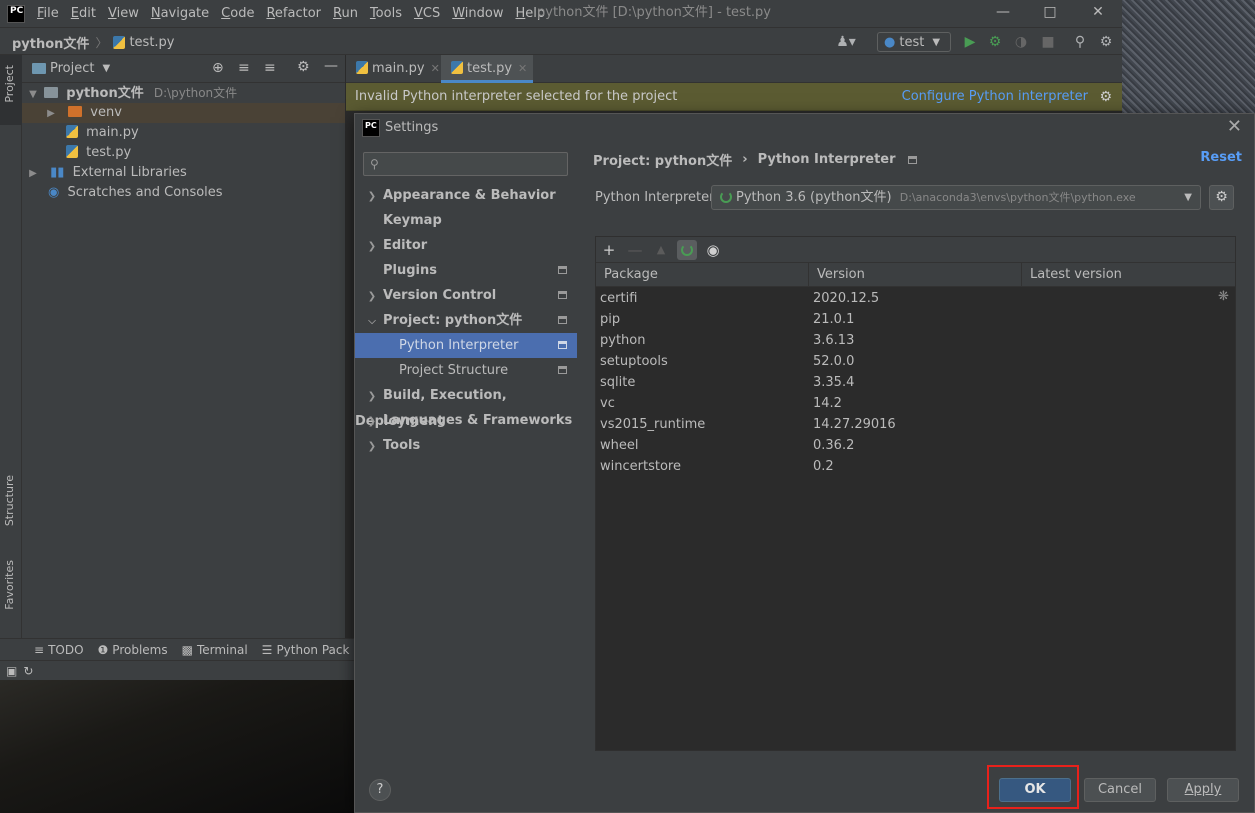  Describe the element at coordinates (1035, 790) in the screenshot. I see `ok-button: OK` at that location.